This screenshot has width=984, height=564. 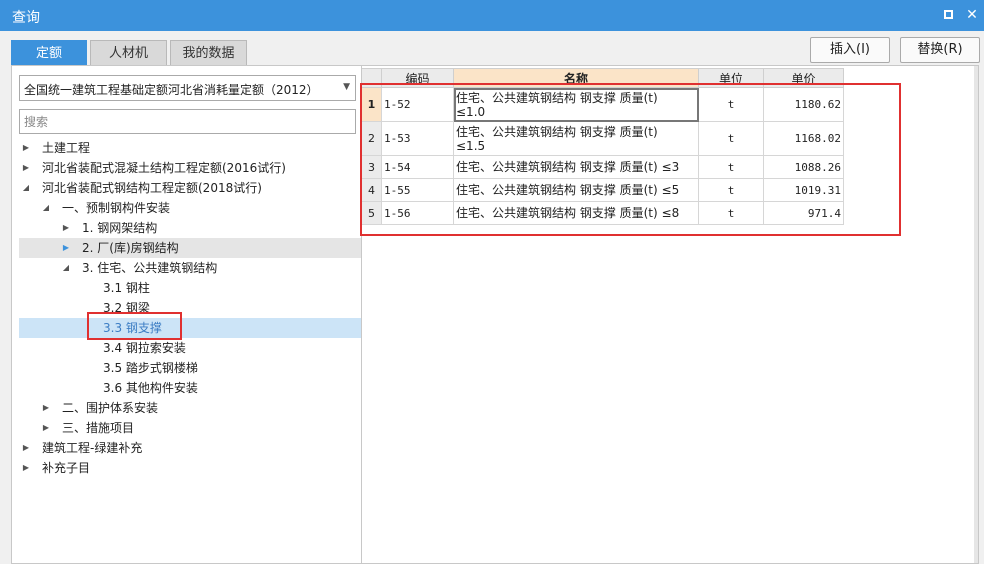 What do you see at coordinates (346, 87) in the screenshot?
I see `dropdown-arrow-icon: ▼` at bounding box center [346, 87].